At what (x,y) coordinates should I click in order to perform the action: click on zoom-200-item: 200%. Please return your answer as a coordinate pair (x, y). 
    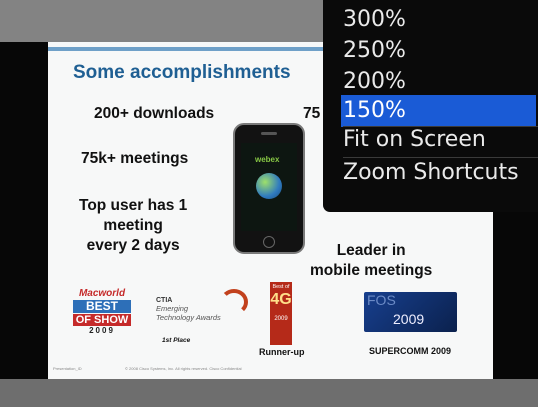
    Looking at the image, I should click on (440, 82).